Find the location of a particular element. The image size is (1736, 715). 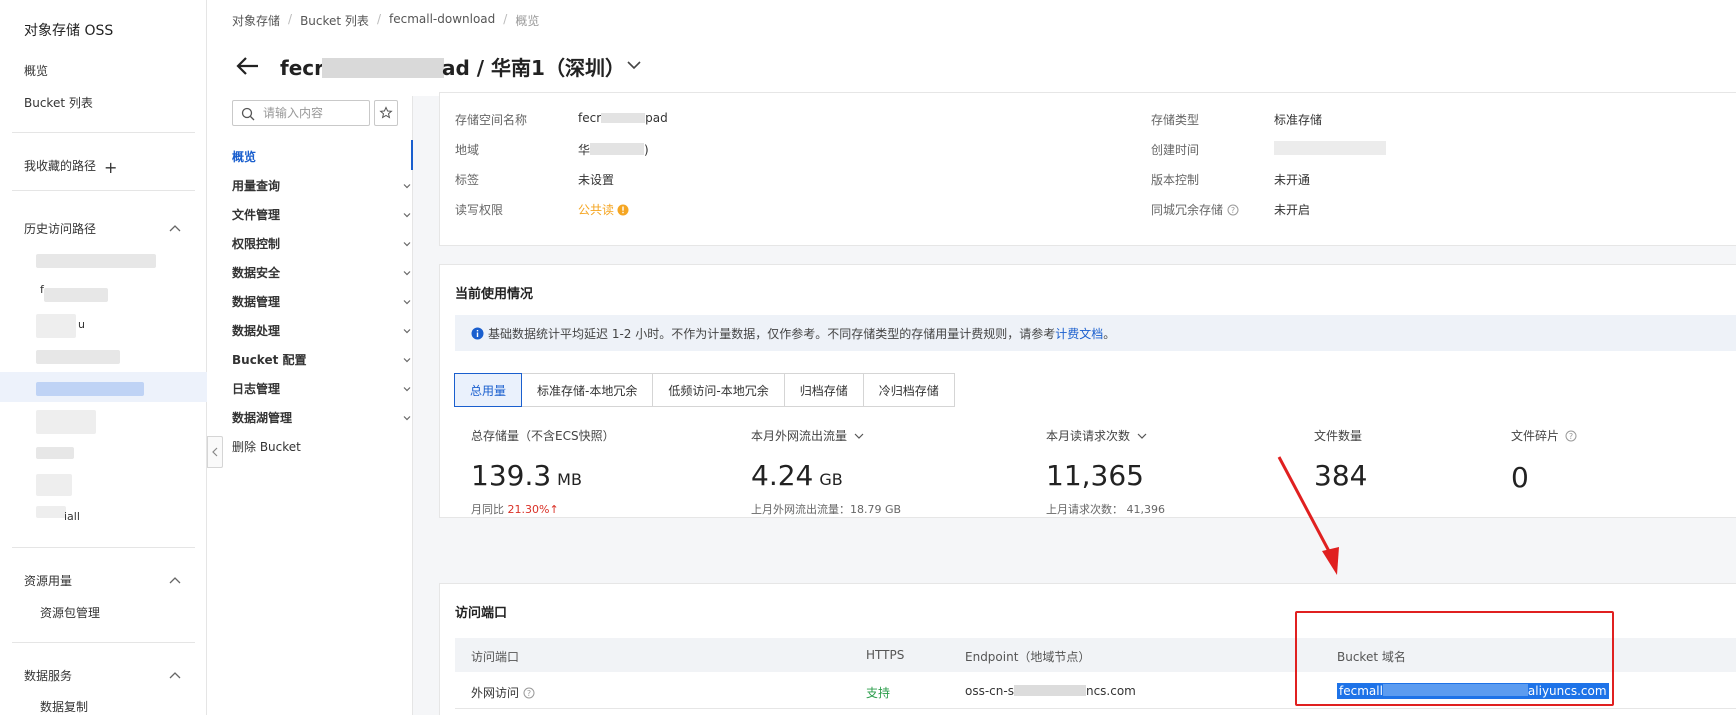

nav-item-label: 数据湖管理 is located at coordinates (262, 418).